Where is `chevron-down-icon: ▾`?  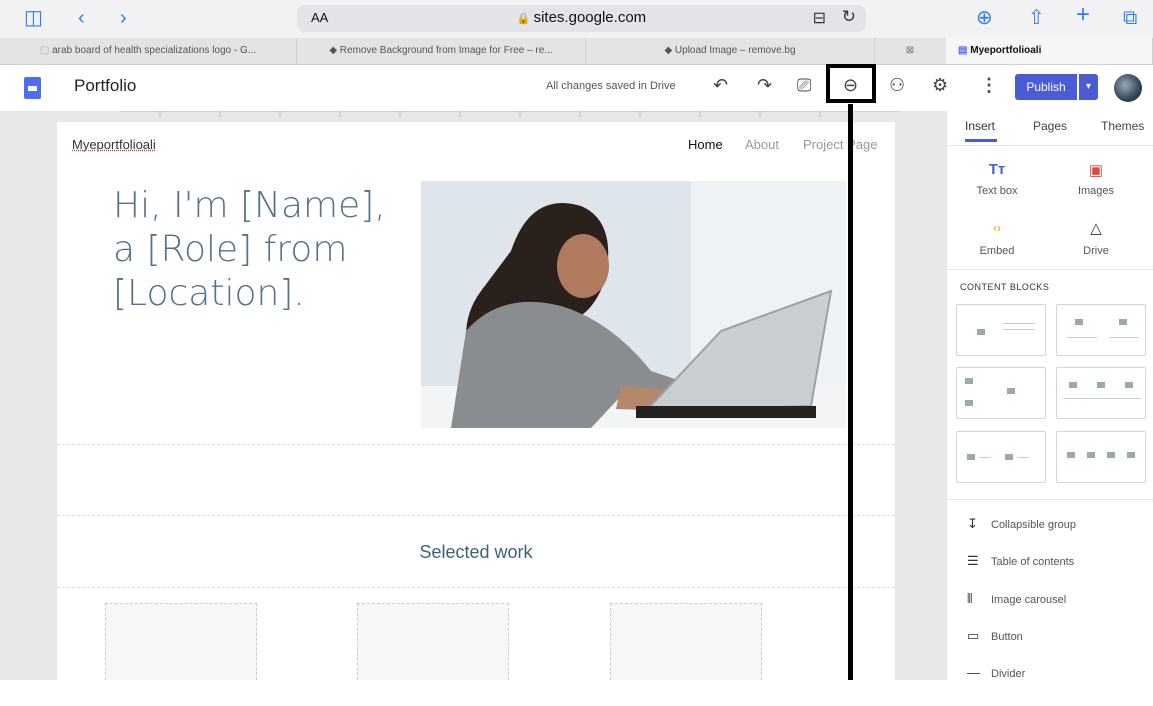 chevron-down-icon: ▾ is located at coordinates (1088, 86).